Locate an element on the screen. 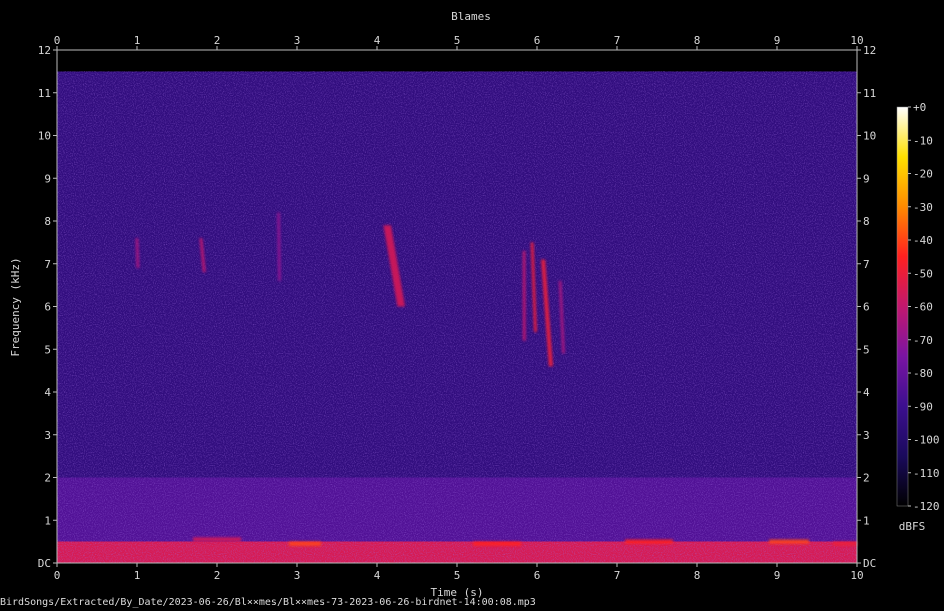  x-tick-label: 9 is located at coordinates (777, 575).